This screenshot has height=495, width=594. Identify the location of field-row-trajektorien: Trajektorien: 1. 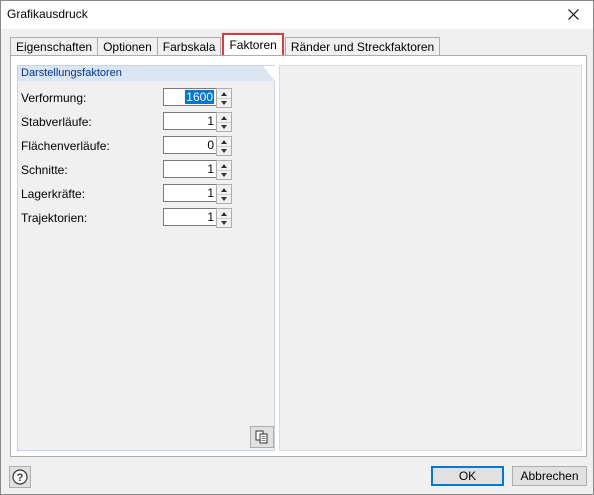
(146, 218).